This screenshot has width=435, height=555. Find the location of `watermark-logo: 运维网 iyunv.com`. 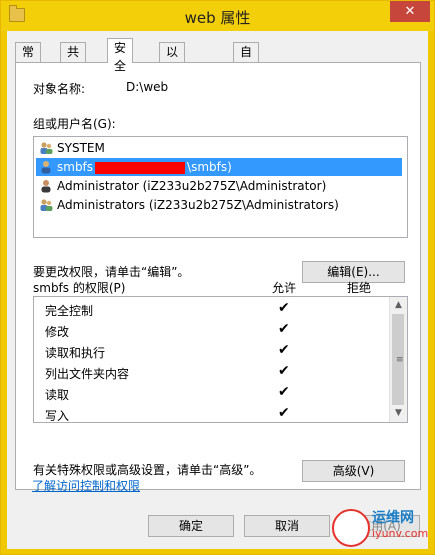

watermark-logo: 运维网 iyunv.com is located at coordinates (380, 527).